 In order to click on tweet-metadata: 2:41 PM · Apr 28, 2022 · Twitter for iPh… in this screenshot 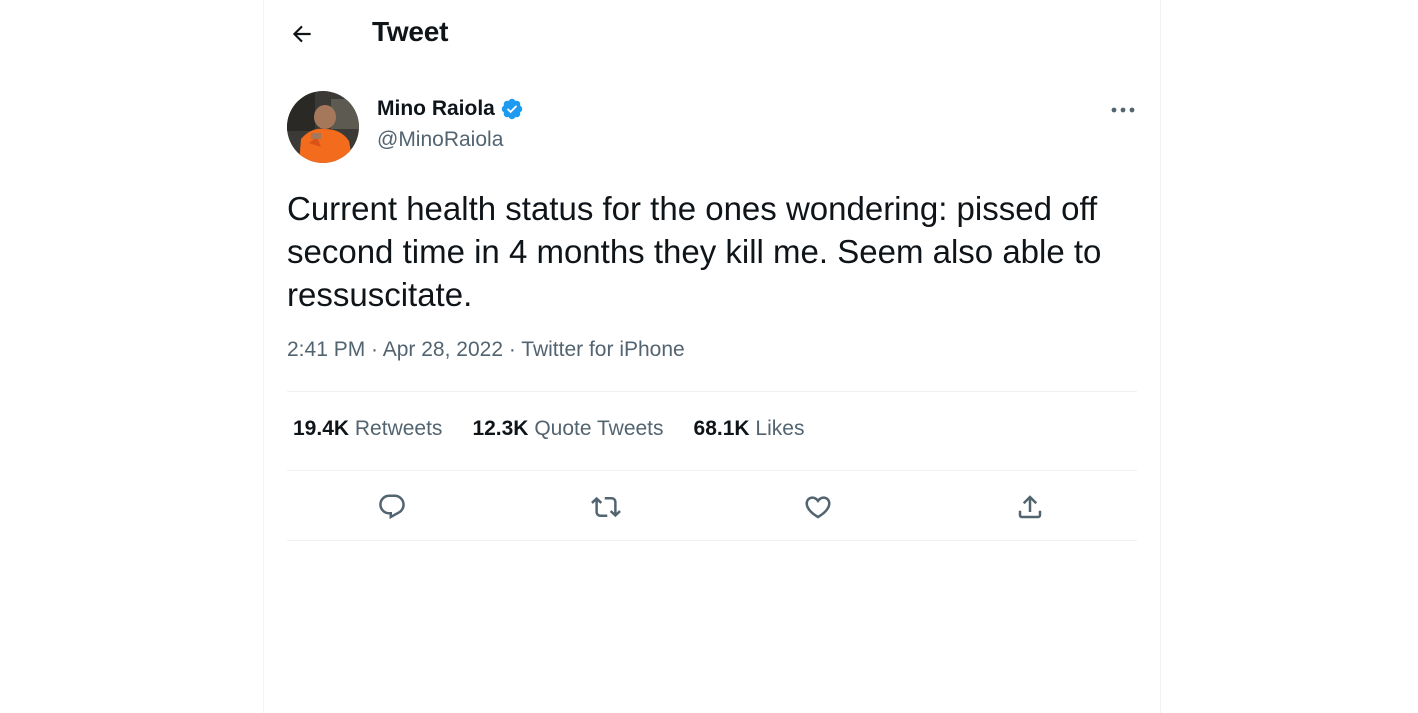, I will do `click(486, 350)`.